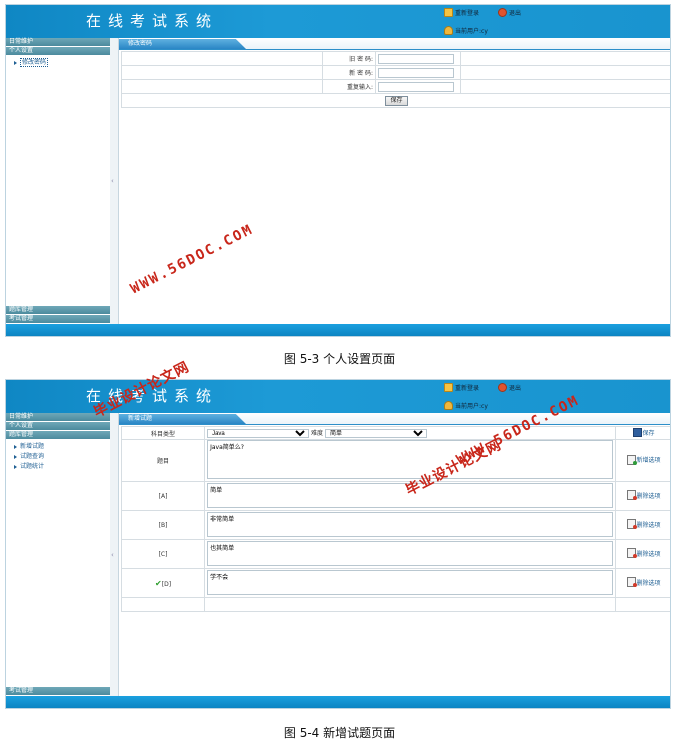 The height and width of the screenshot is (745, 679). Describe the element at coordinates (410, 582) in the screenshot. I see `option-d-textarea: 学不会` at that location.